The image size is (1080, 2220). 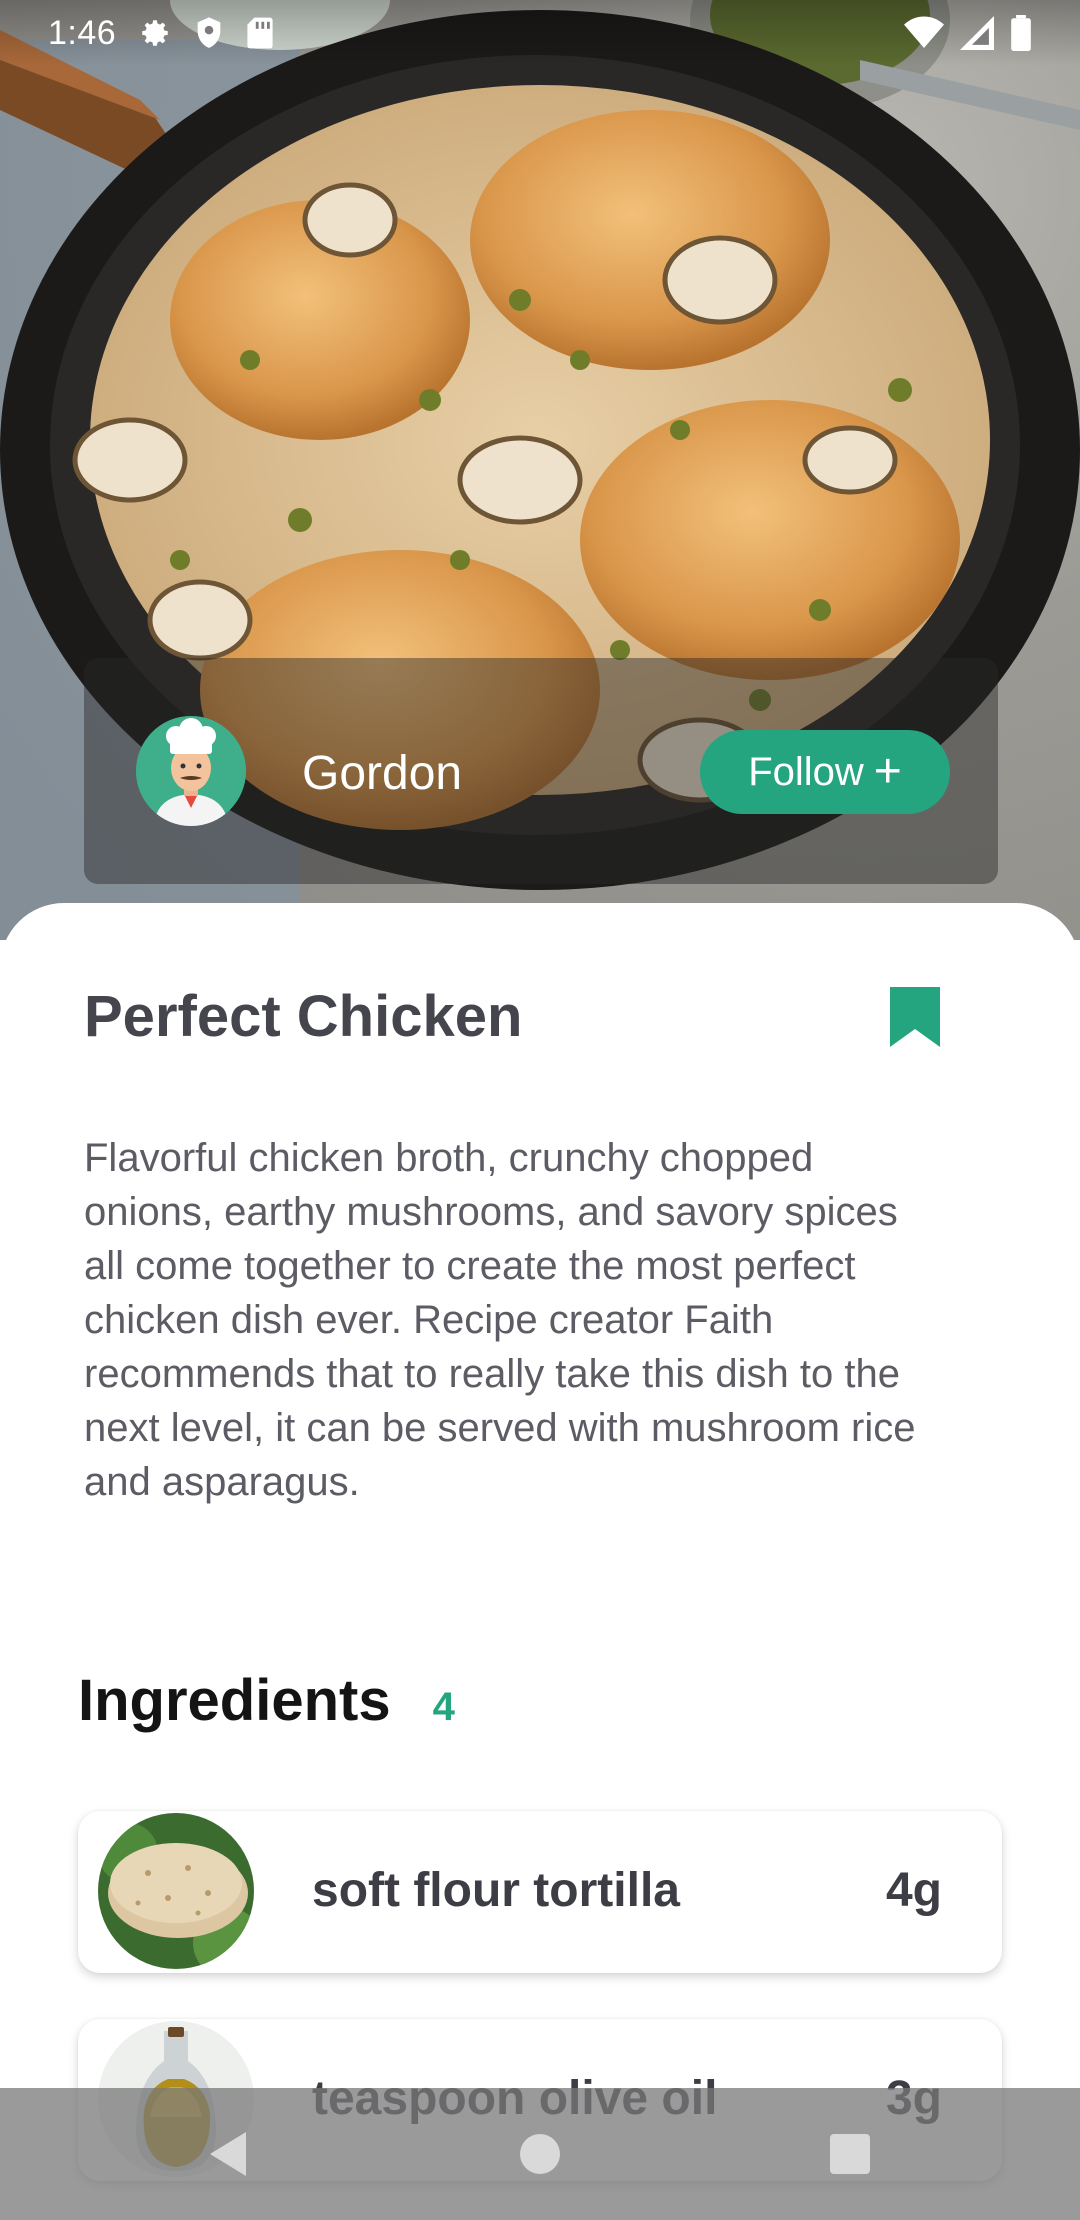 I want to click on navigation-bar, so click(x=540, y=2154).